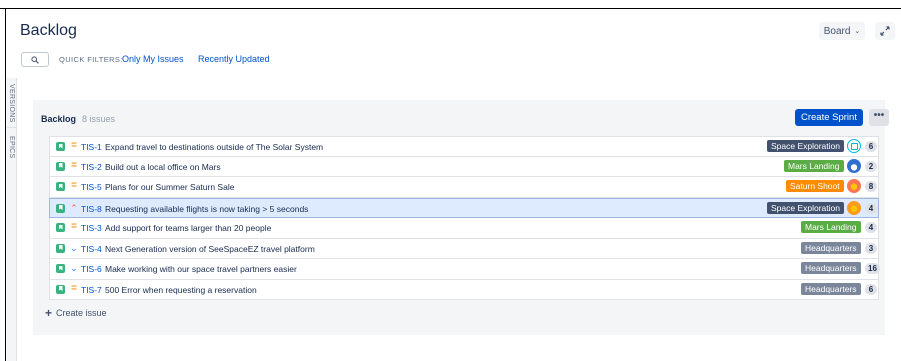 This screenshot has width=901, height=361. I want to click on tab-versions: VERSIONS, so click(11, 103).